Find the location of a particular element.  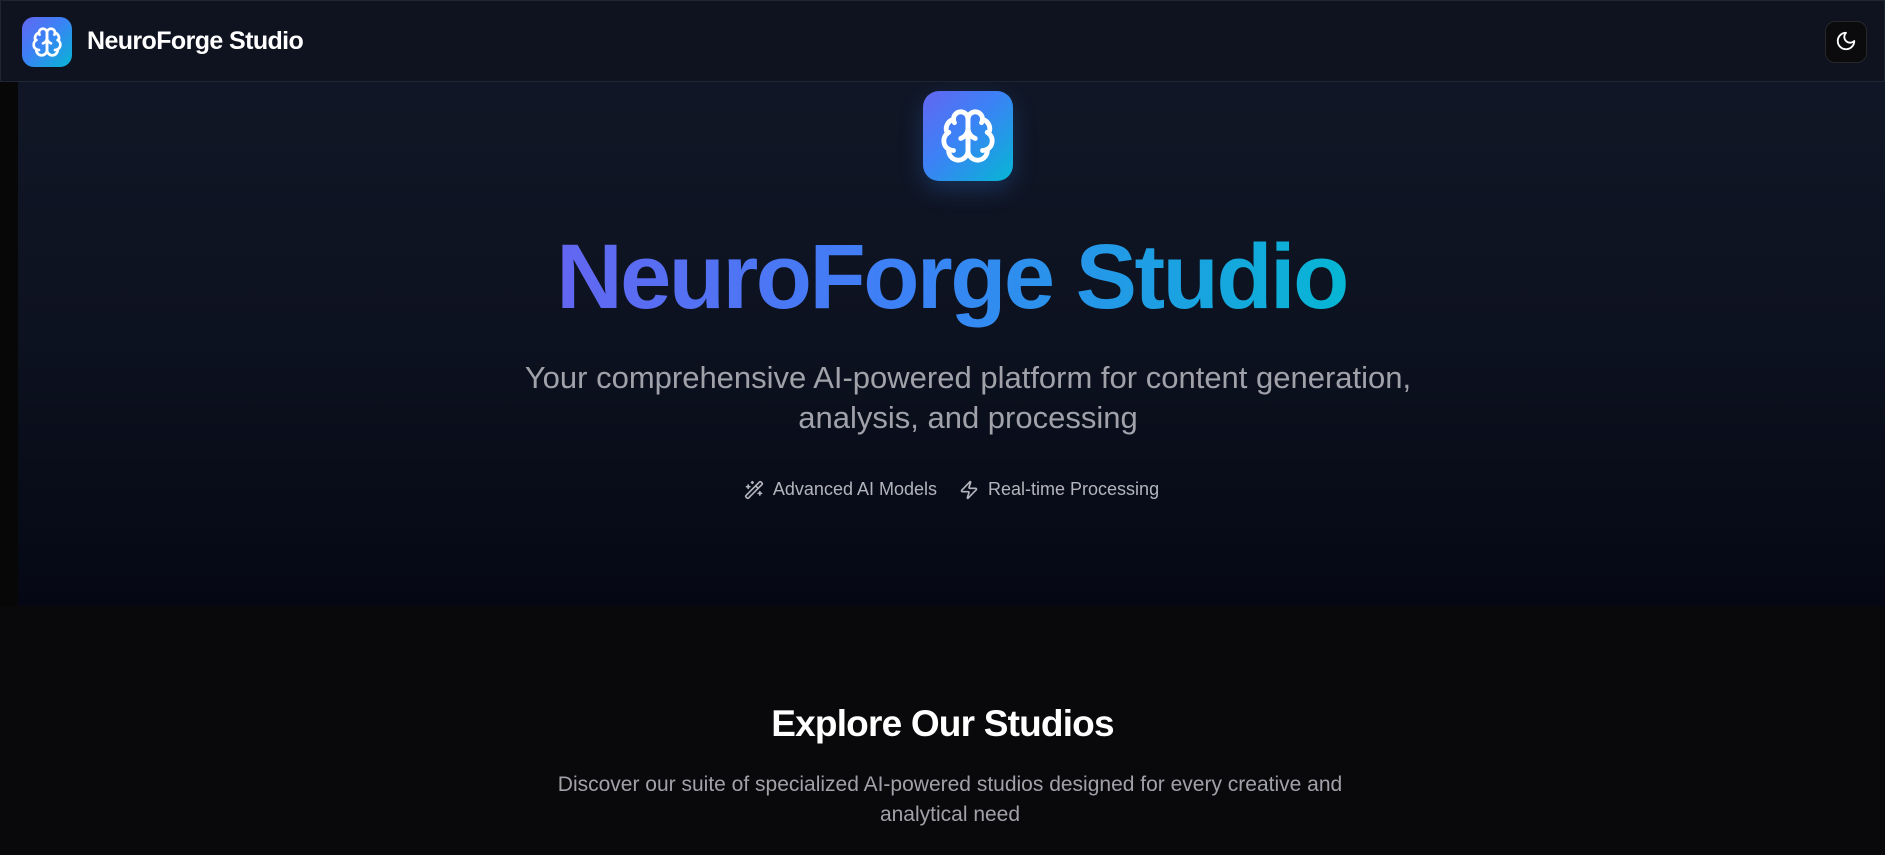

theme-toggle-button is located at coordinates (1846, 42).